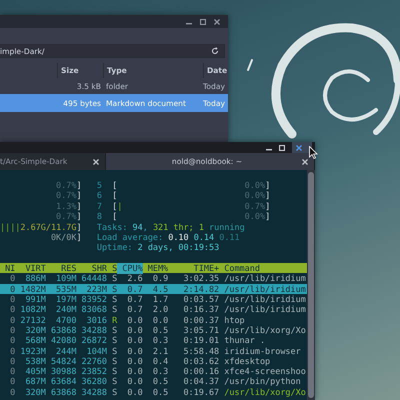 The width and height of the screenshot is (400, 400). What do you see at coordinates (61, 268) in the screenshot?
I see `column-header: RES` at bounding box center [61, 268].